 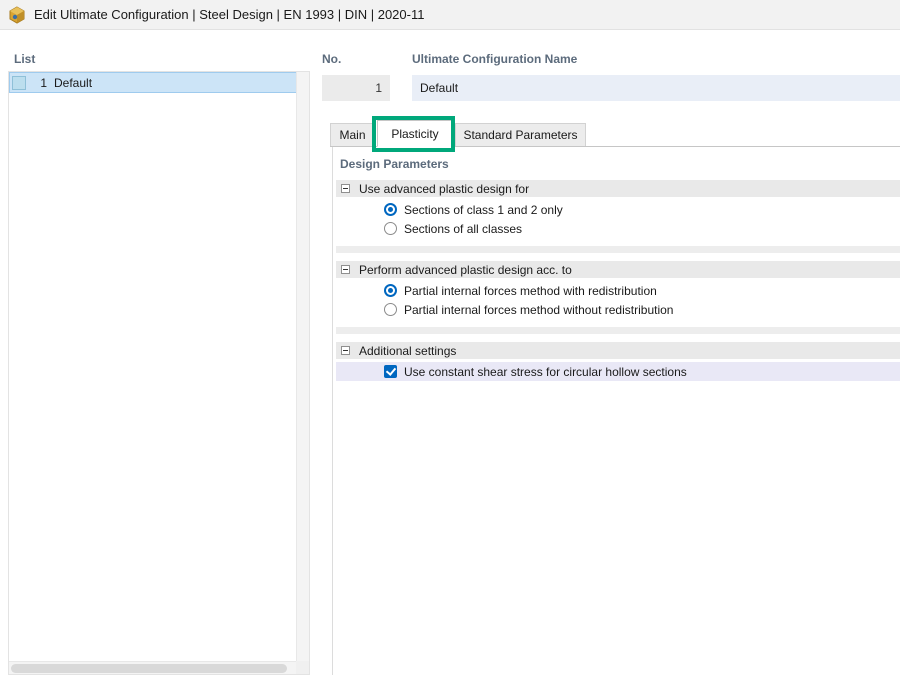 I want to click on radio-row-sections-all-classes: Sections of all classes, so click(x=618, y=228).